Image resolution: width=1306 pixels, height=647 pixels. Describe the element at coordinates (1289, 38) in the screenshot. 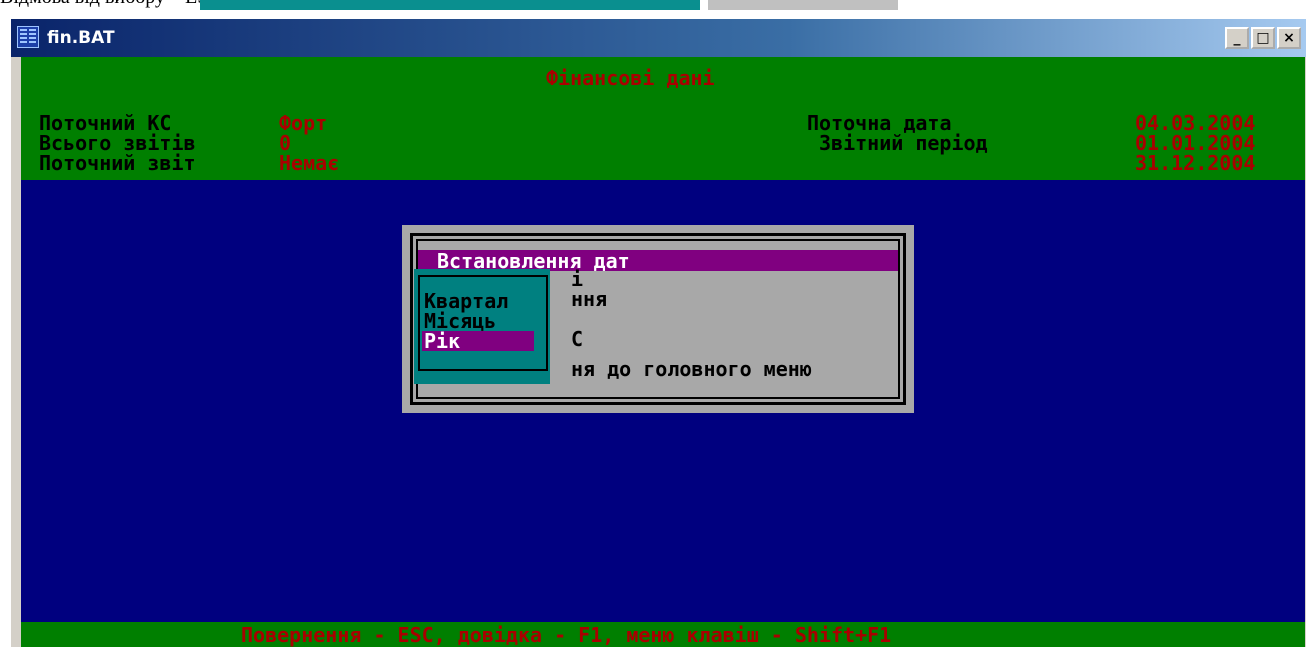

I see `close-button: ×` at that location.